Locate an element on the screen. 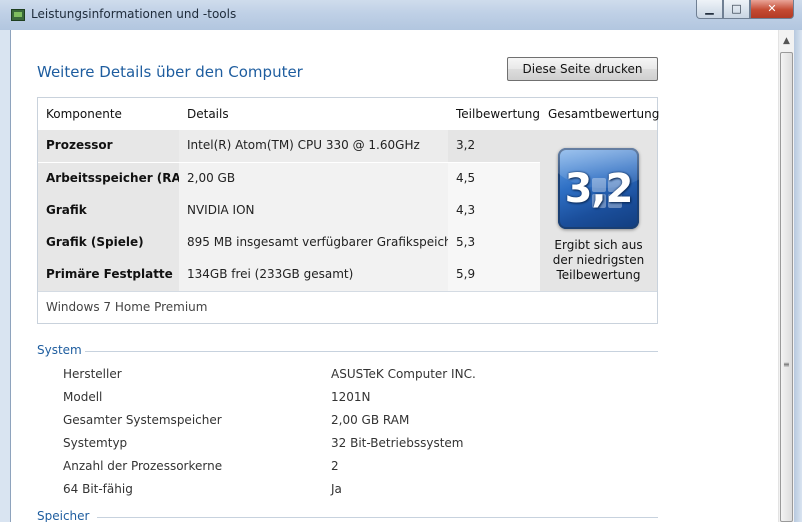 The width and height of the screenshot is (802, 522). minimize-button: ▁ is located at coordinates (709, 9).